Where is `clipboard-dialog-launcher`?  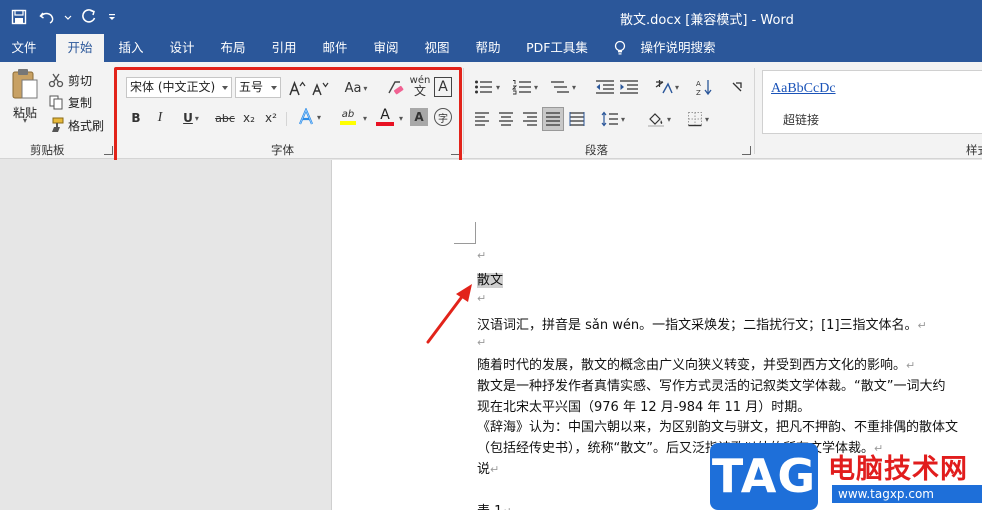 clipboard-dialog-launcher is located at coordinates (108, 150).